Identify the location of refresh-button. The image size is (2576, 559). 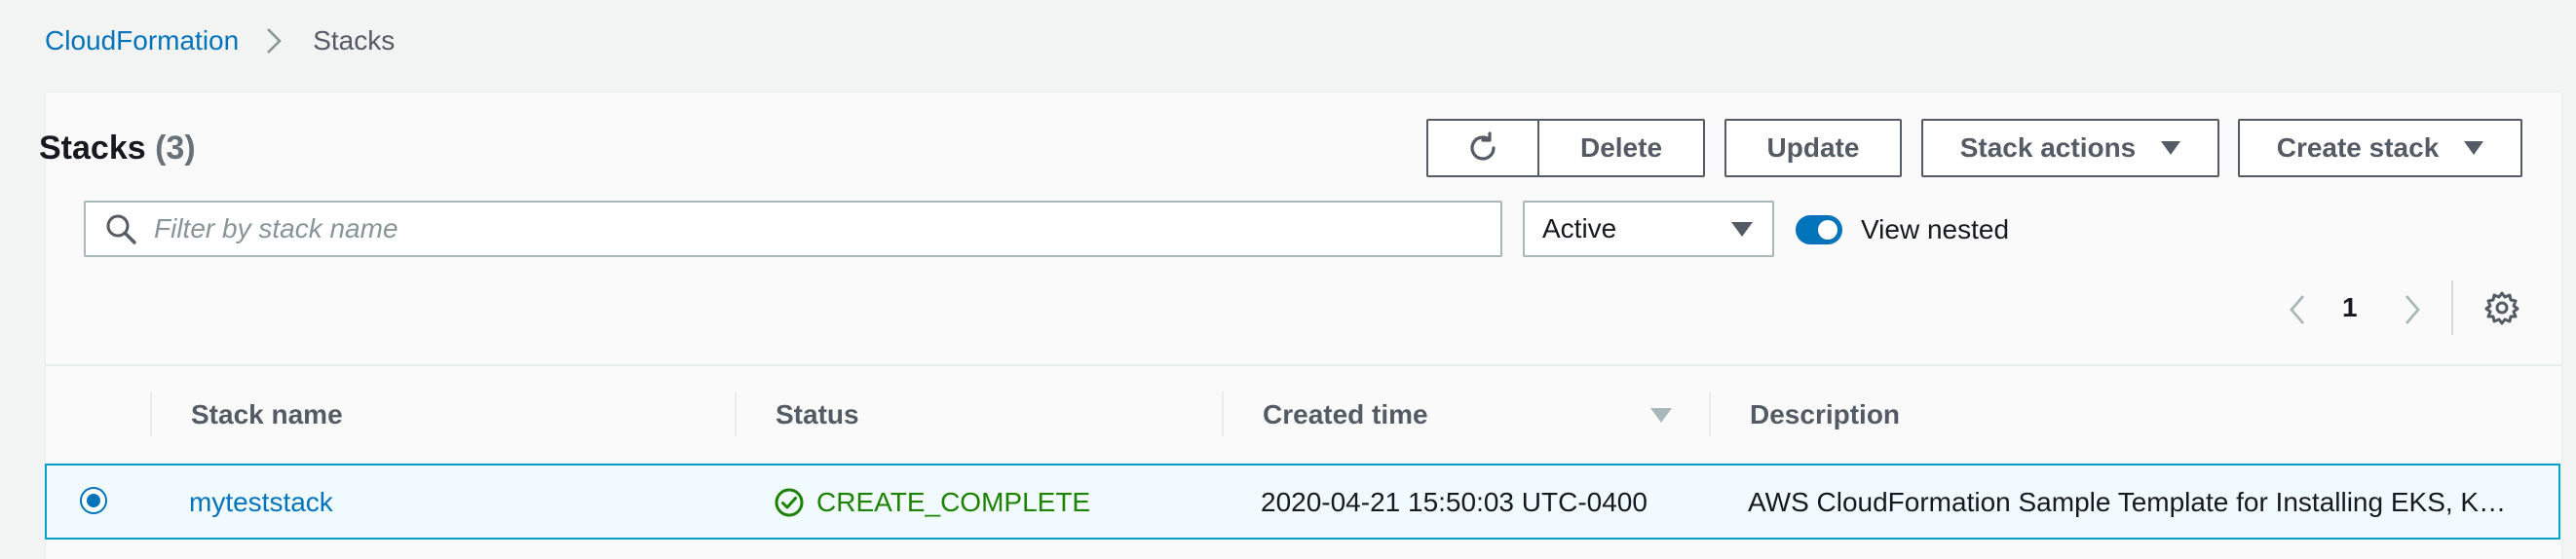
(1482, 148).